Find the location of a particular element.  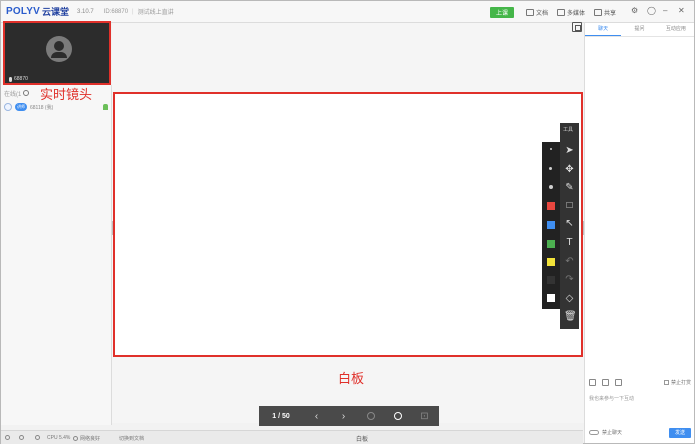

chat-panel: 聊天 提问 互动应用 禁止打赏 我也来参与一下互动 禁止聊天 发送 is located at coordinates (639, 233).